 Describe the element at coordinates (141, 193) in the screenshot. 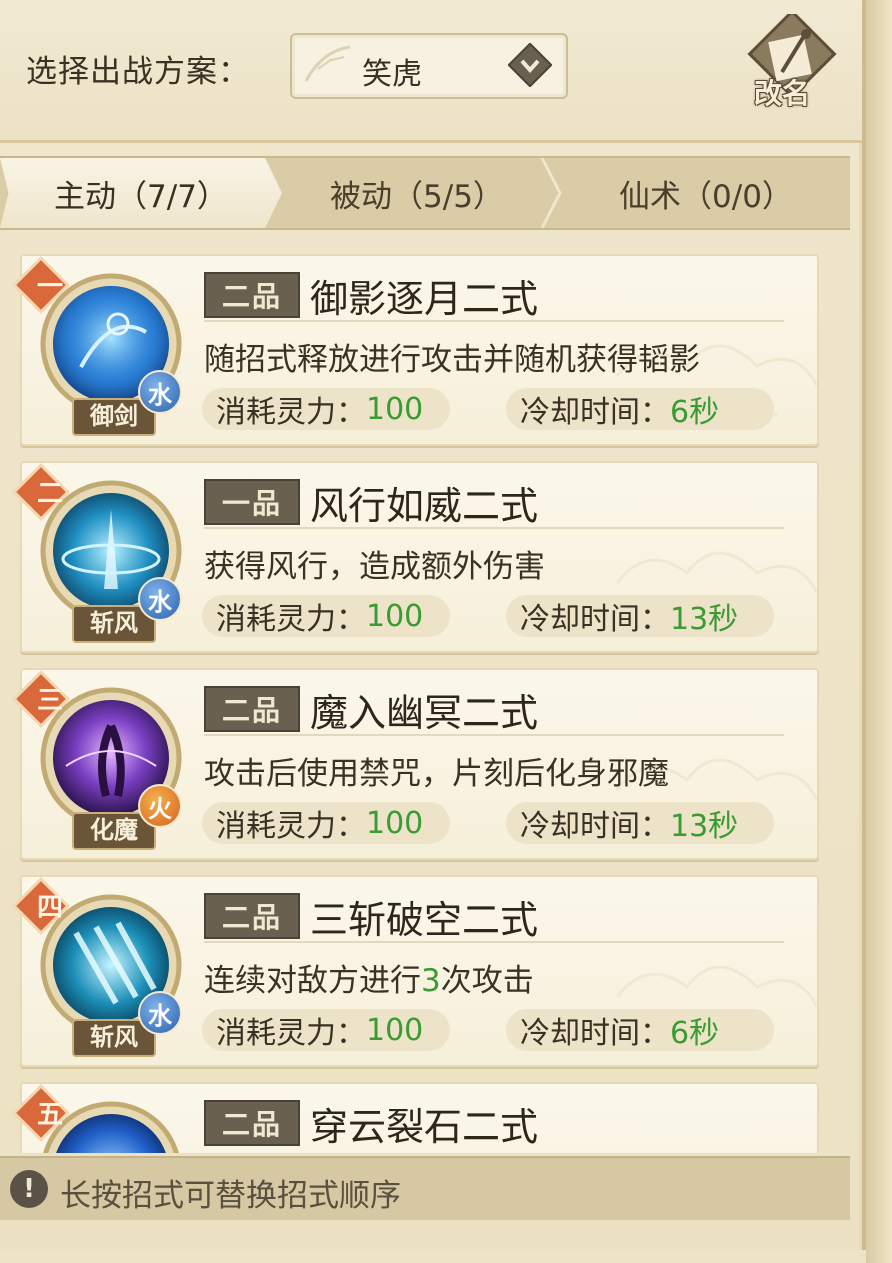

I see `tab-active: 主动（7/7）` at that location.